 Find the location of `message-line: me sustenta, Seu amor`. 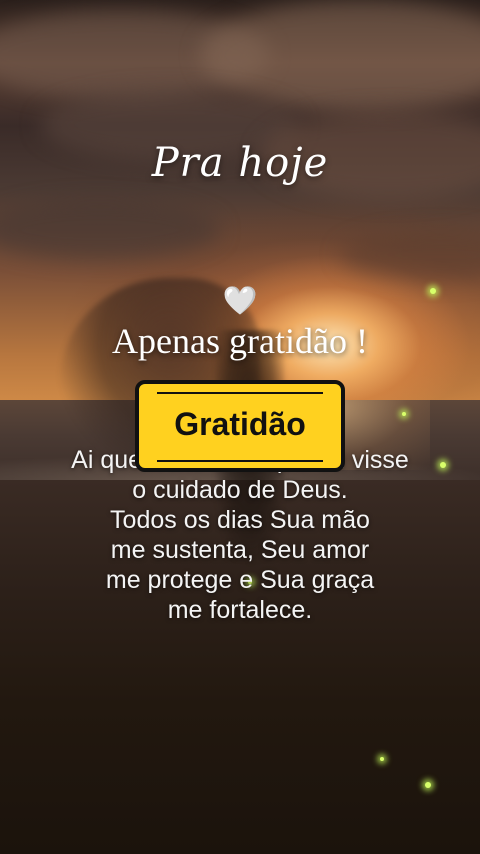

message-line: me sustenta, Seu amor is located at coordinates (240, 550).